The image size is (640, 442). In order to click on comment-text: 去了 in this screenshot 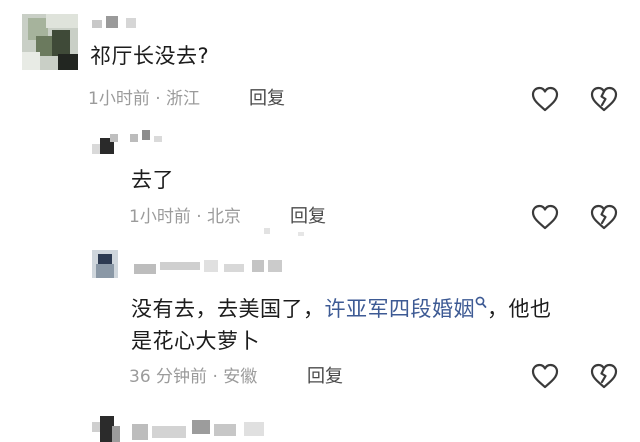, I will do `click(152, 180)`.